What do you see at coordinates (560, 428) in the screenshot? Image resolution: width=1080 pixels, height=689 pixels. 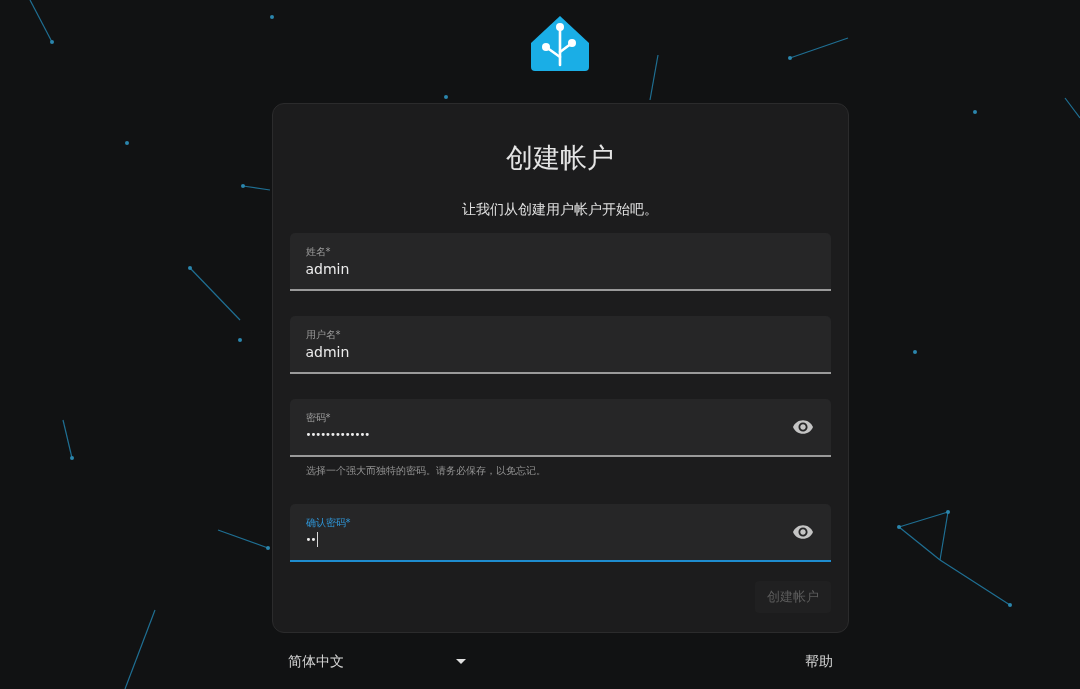 I see `text-field: 密码* •••••••••••••` at bounding box center [560, 428].